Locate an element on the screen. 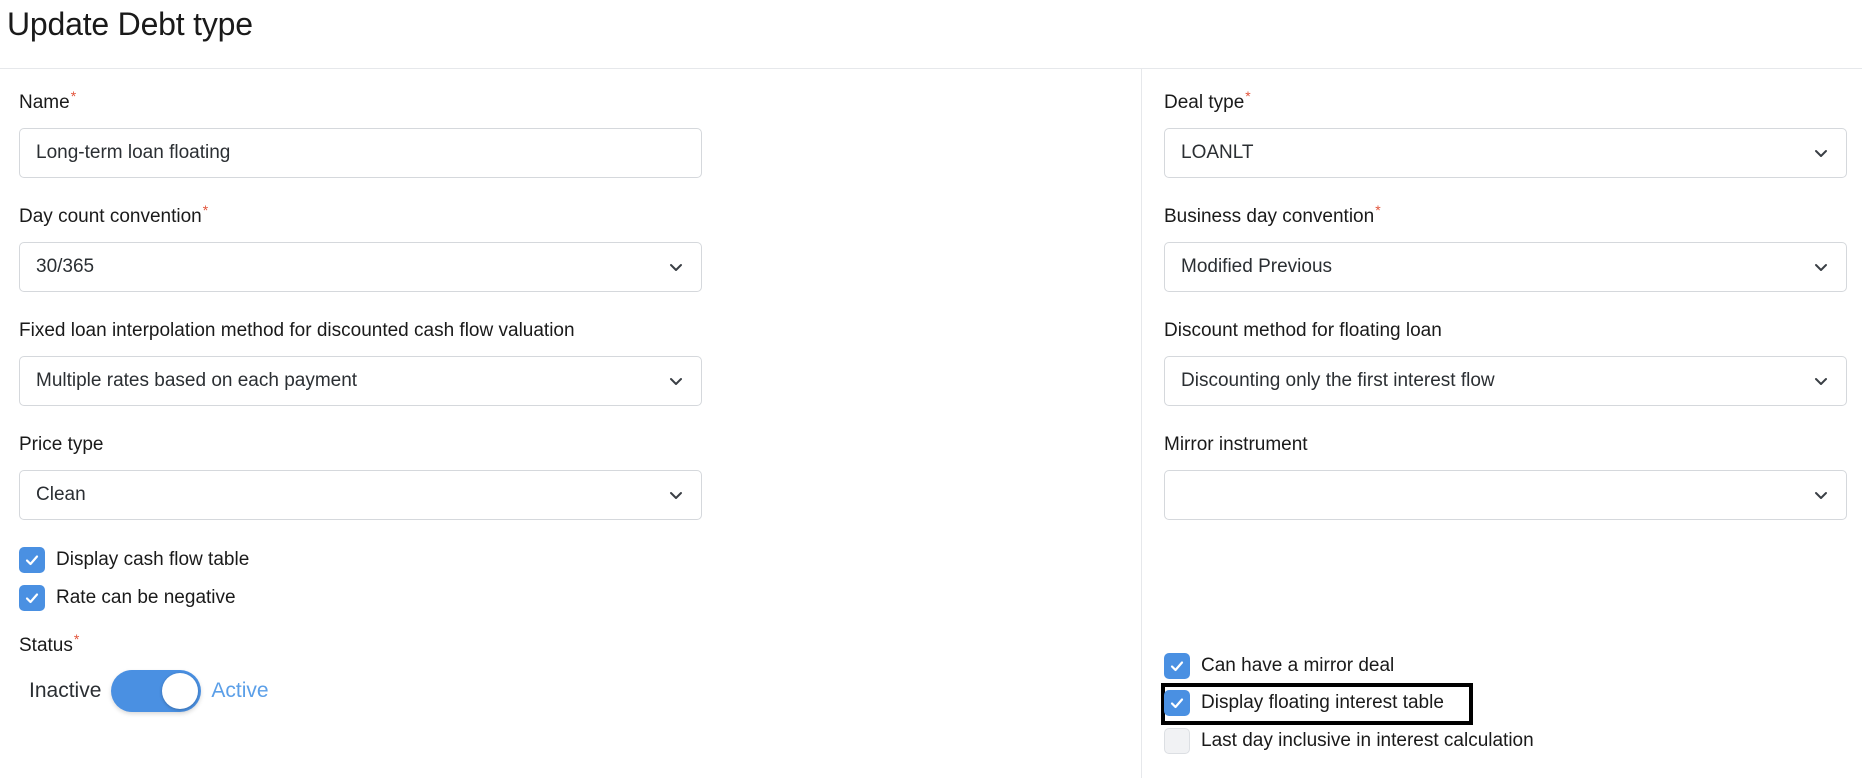 This screenshot has height=778, width=1862. column-divider is located at coordinates (1141, 423).